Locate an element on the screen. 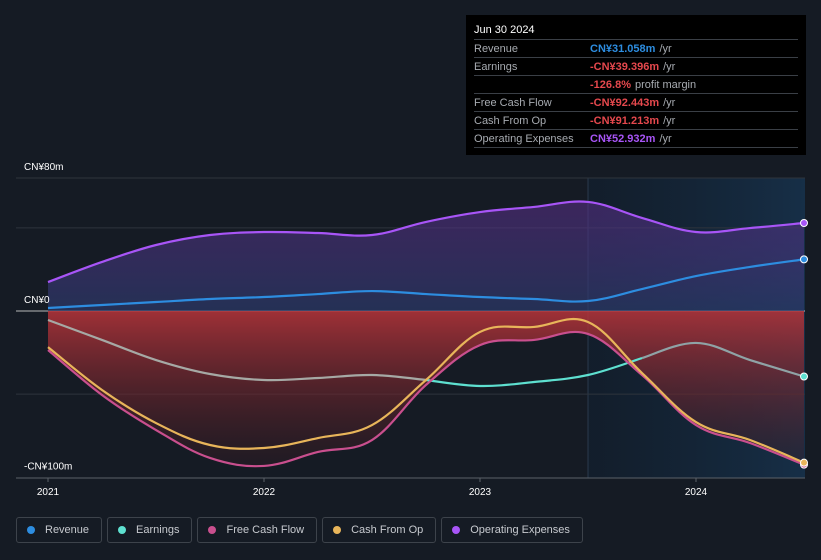 The height and width of the screenshot is (560, 821). tooltip-value: CN¥31.058m is located at coordinates (623, 48).